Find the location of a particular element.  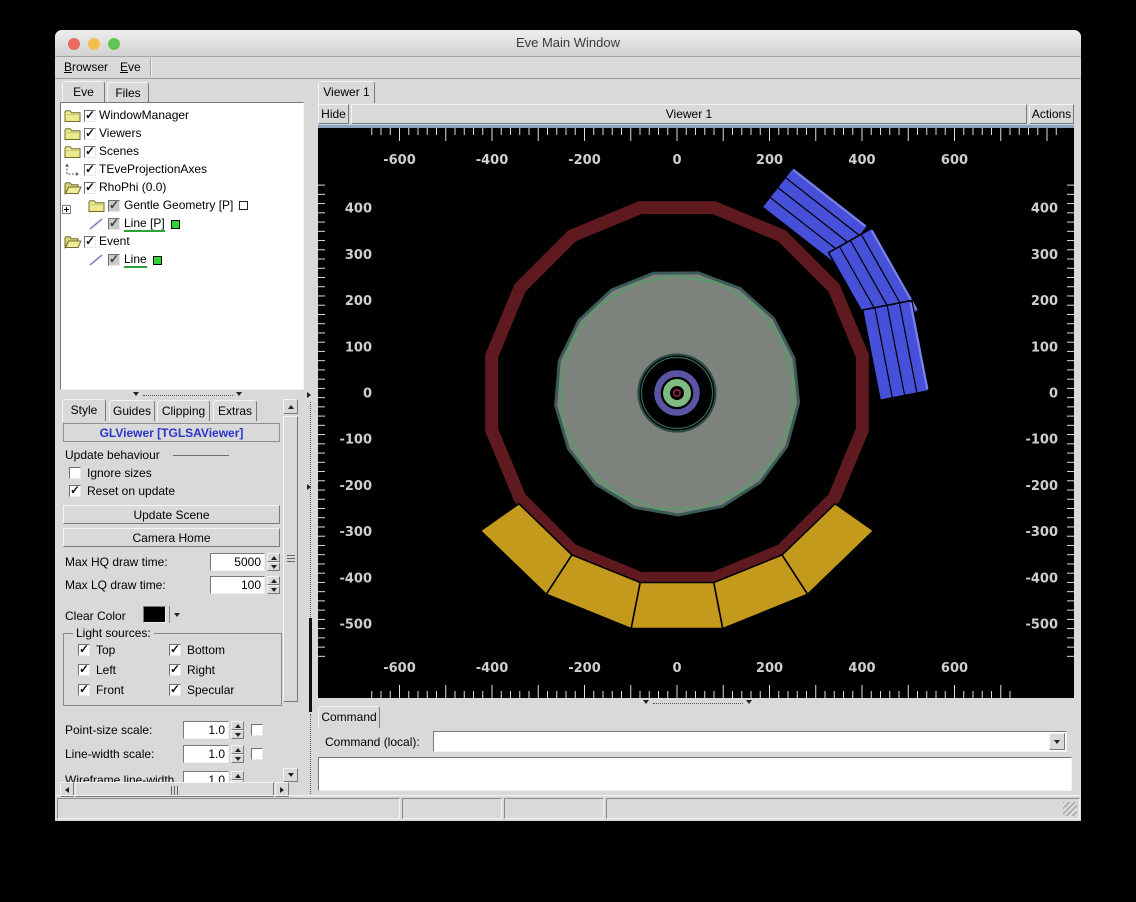

camera-home-button: Camera Home is located at coordinates (171, 537).